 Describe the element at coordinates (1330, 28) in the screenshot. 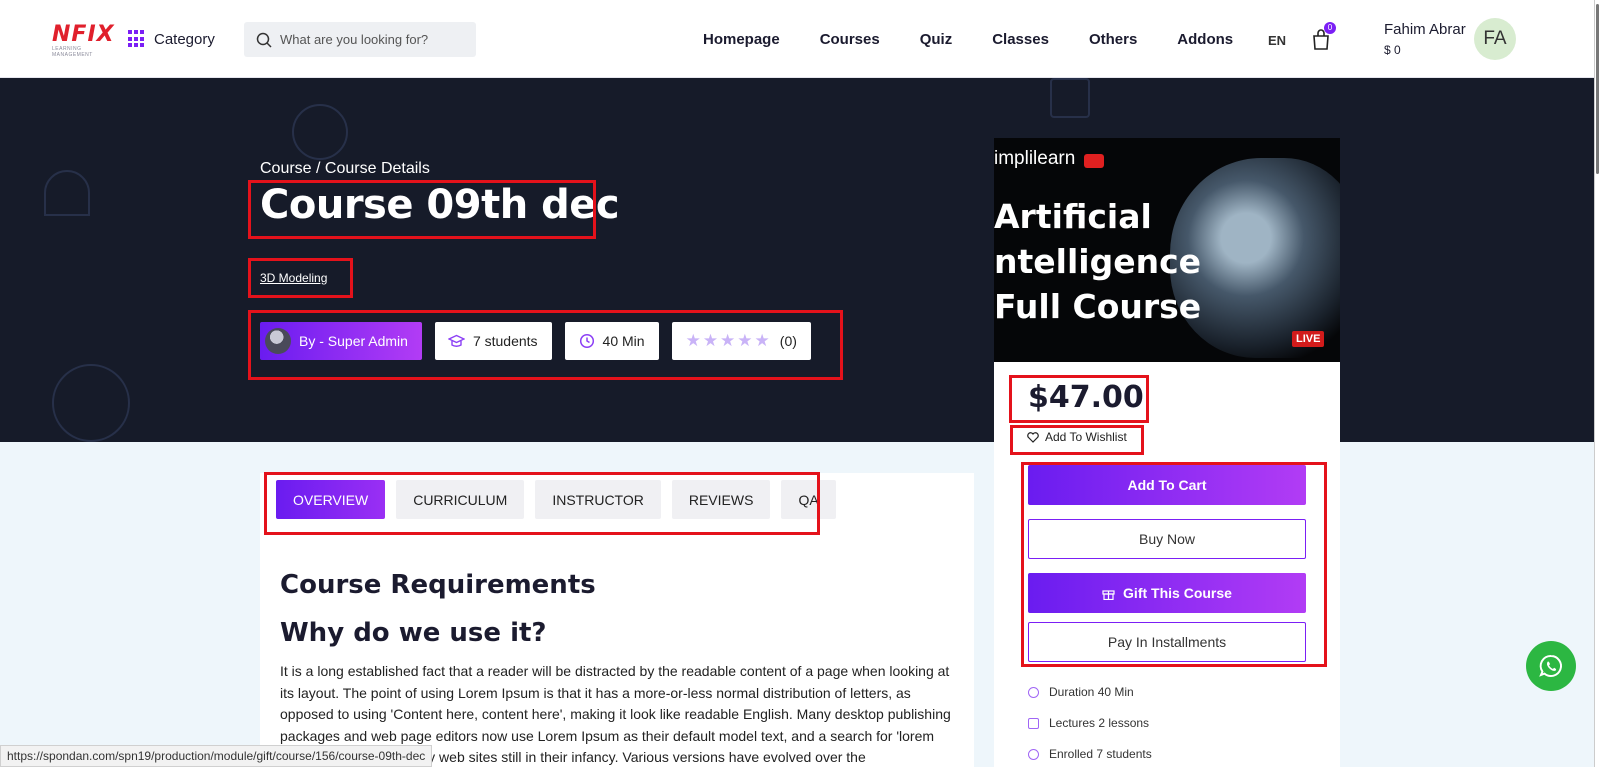

I see `cart-count-badge: 0` at that location.